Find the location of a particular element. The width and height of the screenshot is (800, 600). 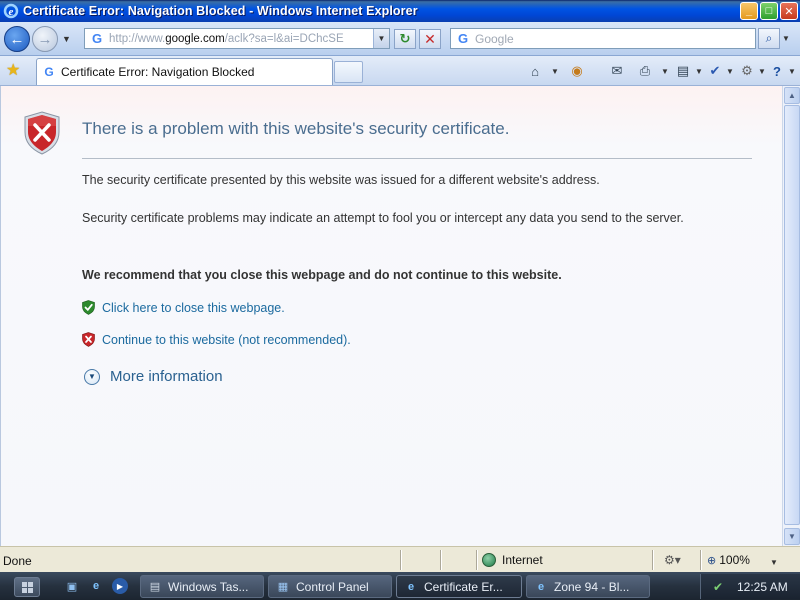

tab-label: Certificate Error: Navigation Blocked is located at coordinates (158, 72).